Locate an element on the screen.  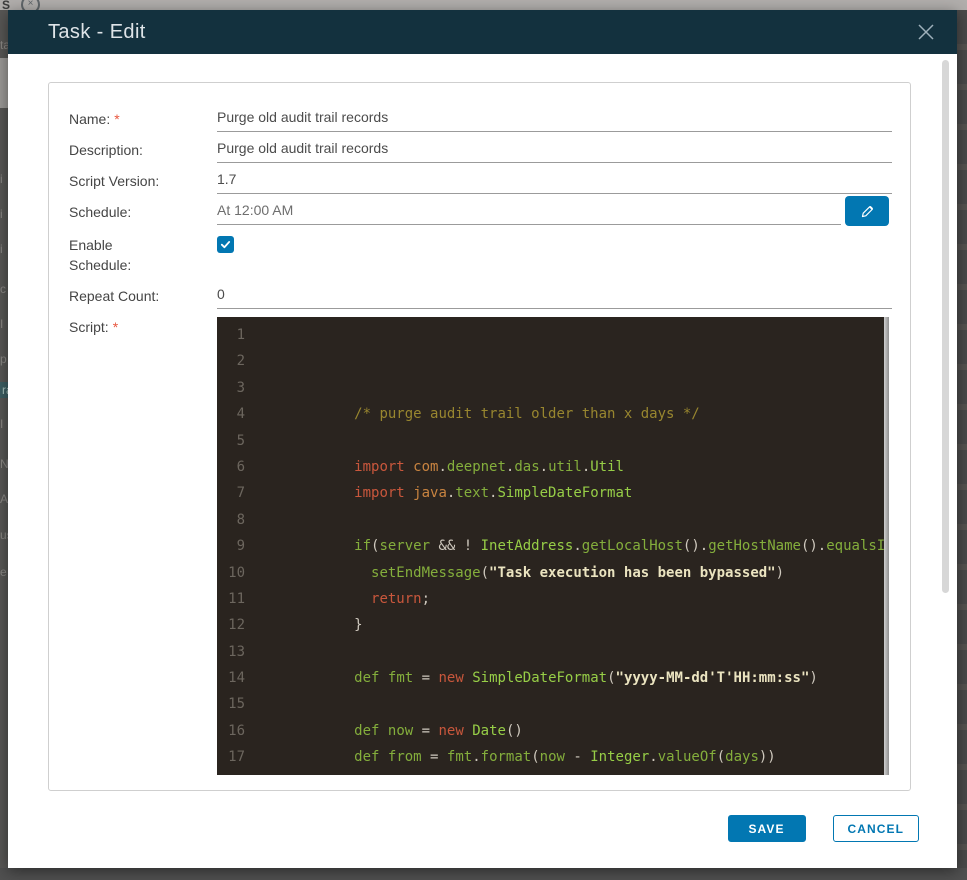
check-icon is located at coordinates (225, 245).